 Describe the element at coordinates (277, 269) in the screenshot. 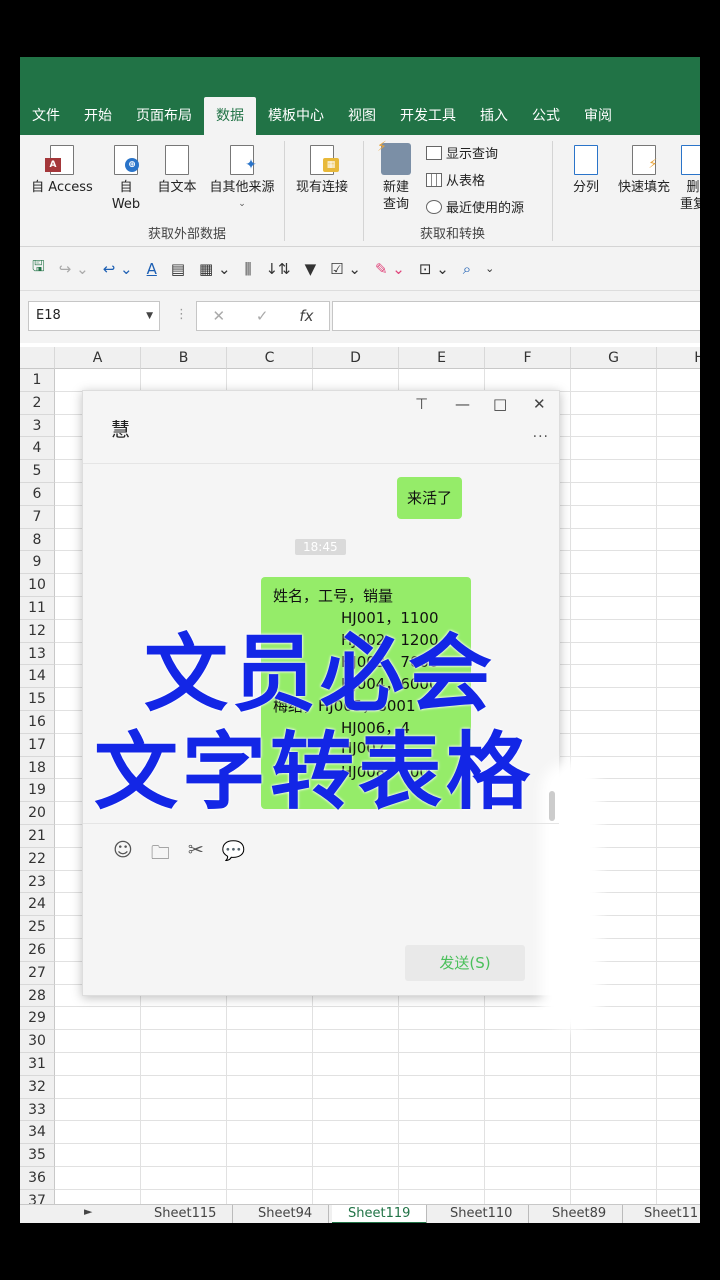

I see `sort-icon: ↓⇅` at that location.